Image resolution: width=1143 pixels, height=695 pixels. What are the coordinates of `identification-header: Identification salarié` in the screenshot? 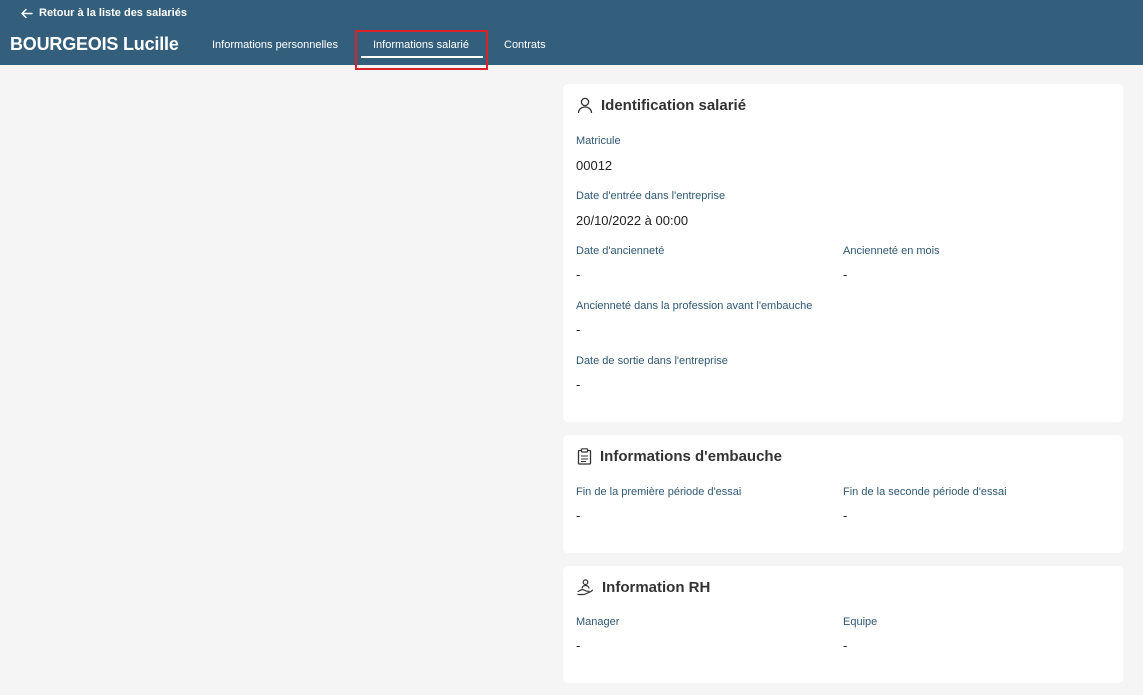 It's located at (661, 105).